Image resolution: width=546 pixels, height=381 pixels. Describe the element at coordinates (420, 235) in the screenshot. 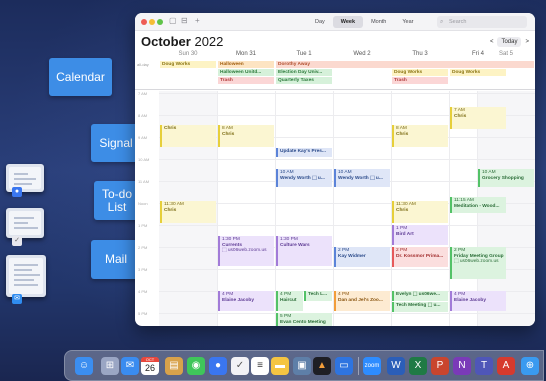

I see `calendar-event: 1 PM Bird Art` at that location.